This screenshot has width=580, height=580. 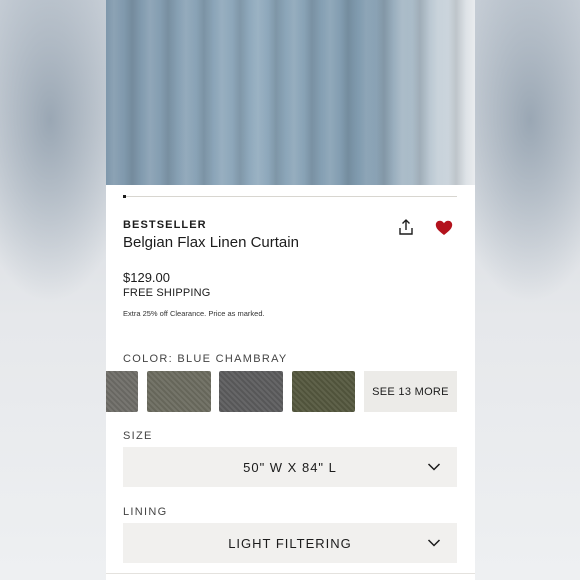 I want to click on gallery-progress, so click(x=290, y=196).